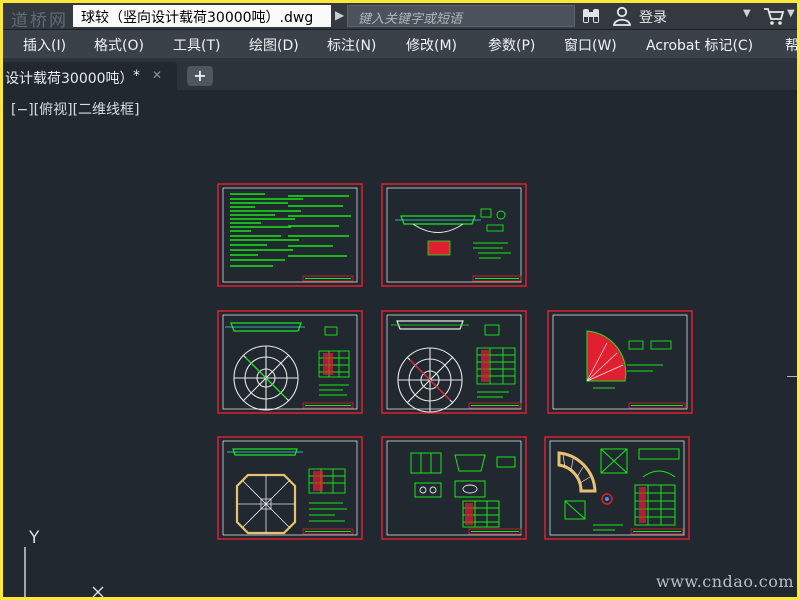 The height and width of the screenshot is (600, 800). Describe the element at coordinates (34, 538) in the screenshot. I see `ucs-y-label: Y` at that location.